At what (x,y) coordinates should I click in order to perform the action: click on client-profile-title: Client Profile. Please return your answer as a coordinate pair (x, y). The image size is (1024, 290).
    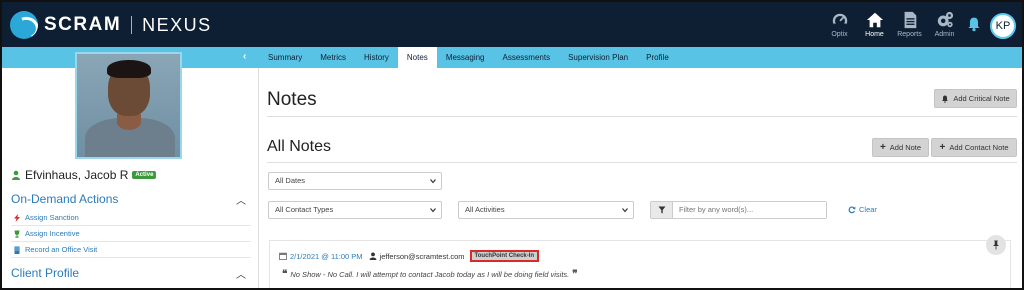
    Looking at the image, I should click on (45, 273).